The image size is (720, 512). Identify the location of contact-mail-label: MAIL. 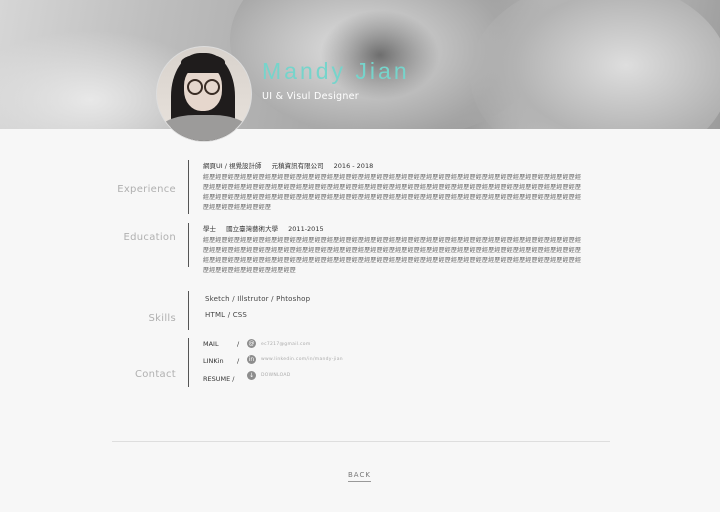
(211, 344).